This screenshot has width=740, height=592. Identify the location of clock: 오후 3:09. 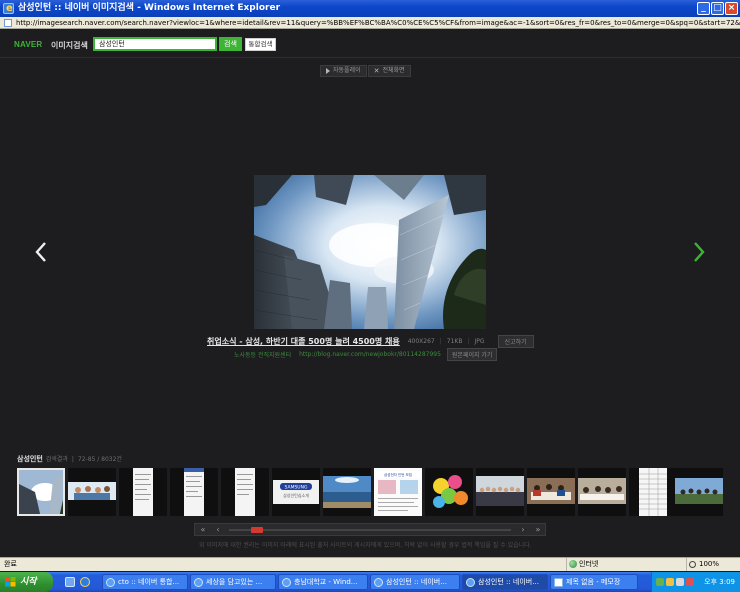
(719, 582).